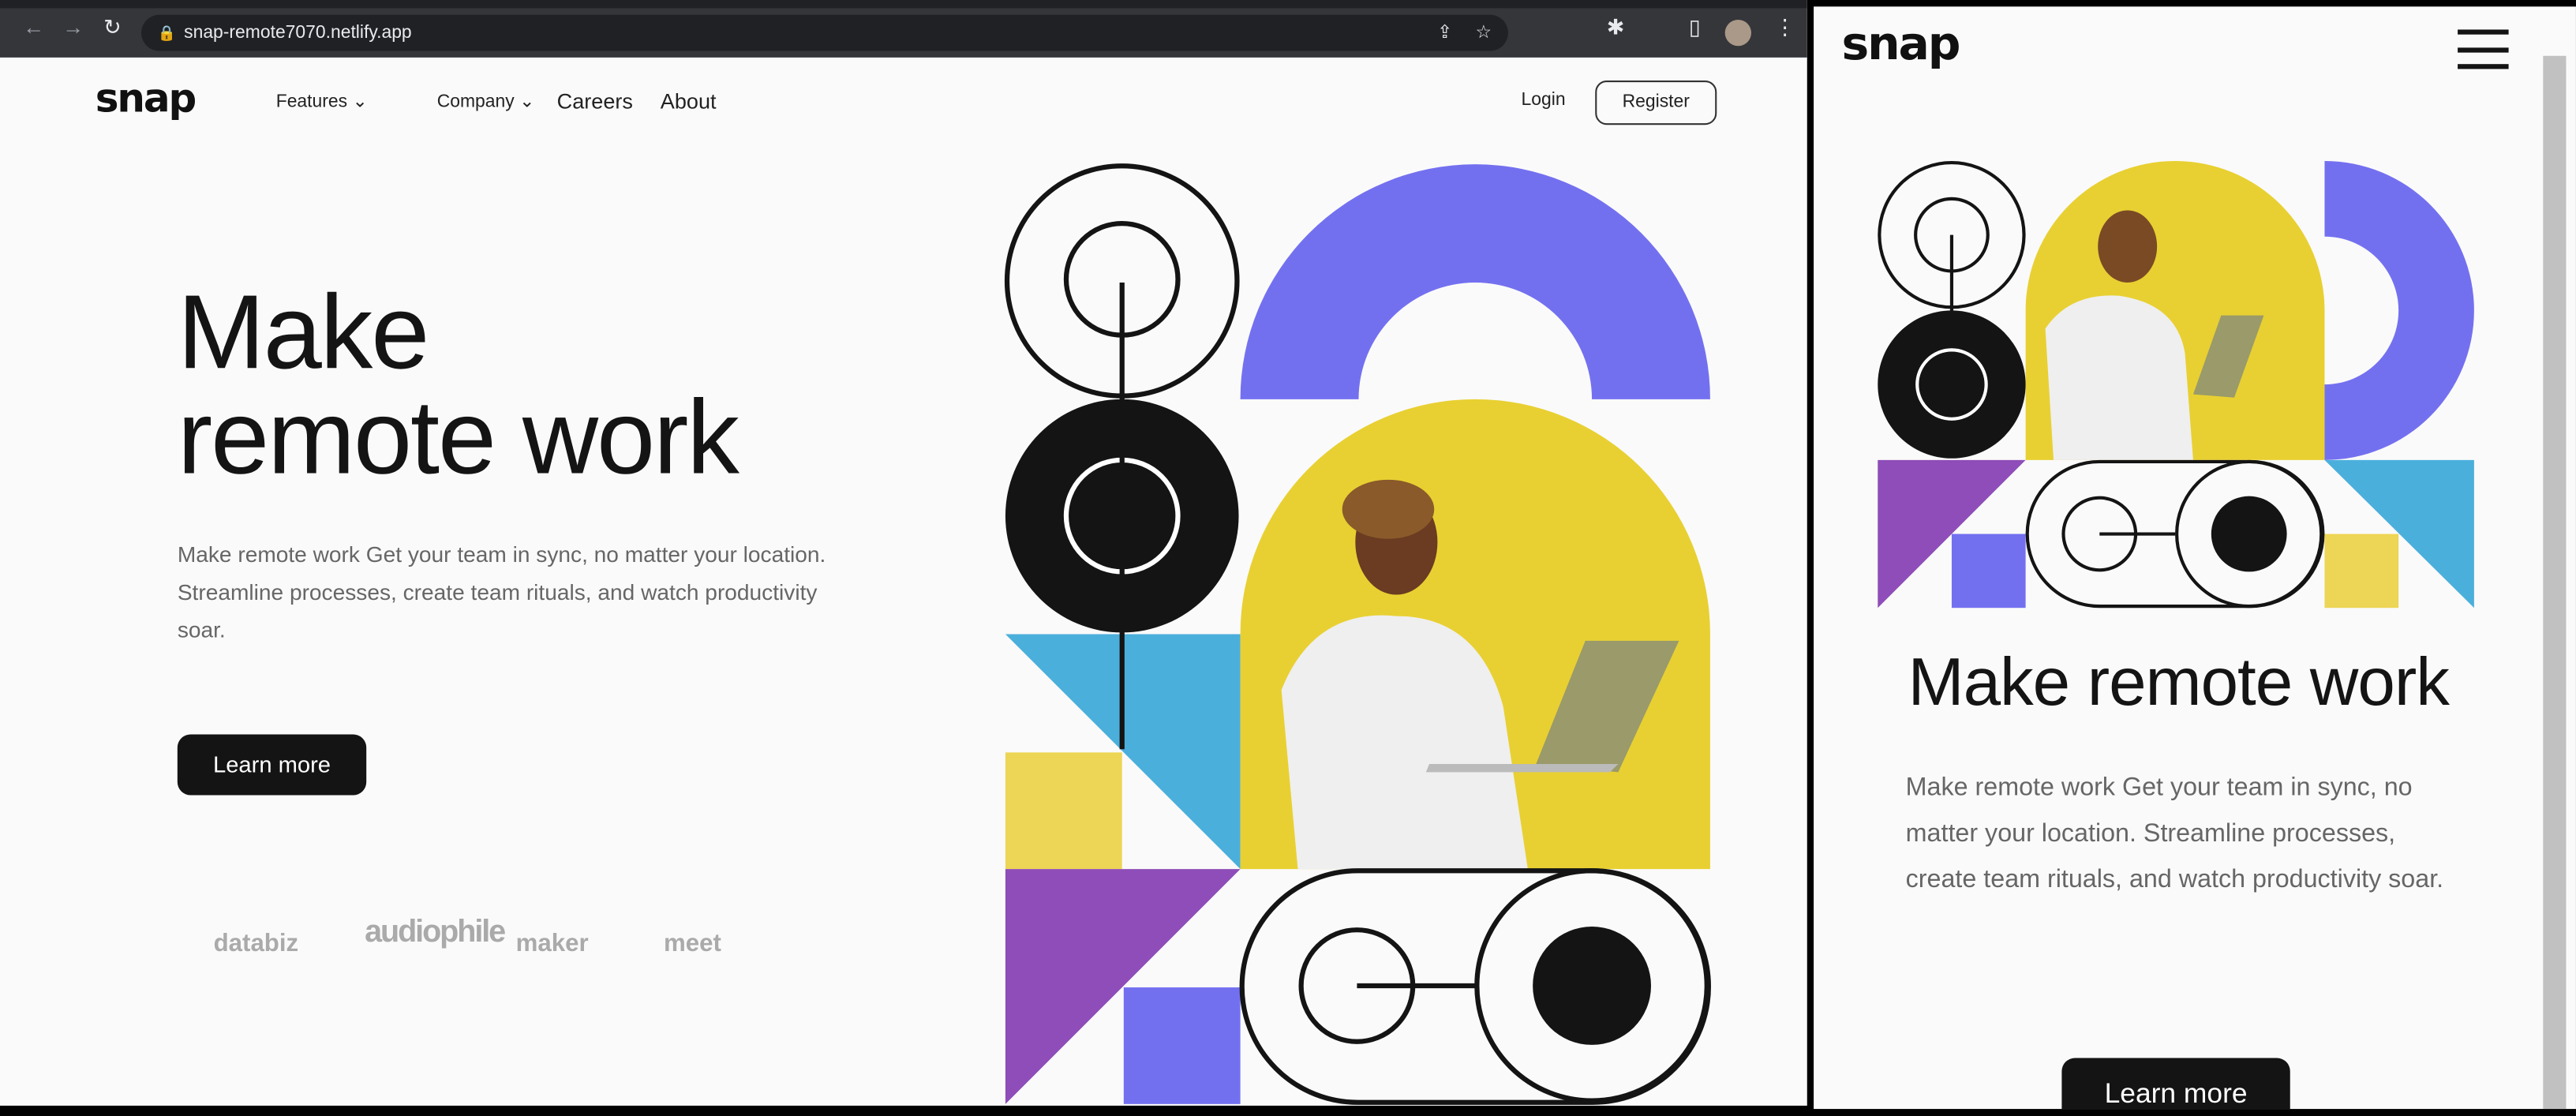 The height and width of the screenshot is (1116, 2576). Describe the element at coordinates (1952, 384) in the screenshot. I see `mobile-black-circle` at that location.